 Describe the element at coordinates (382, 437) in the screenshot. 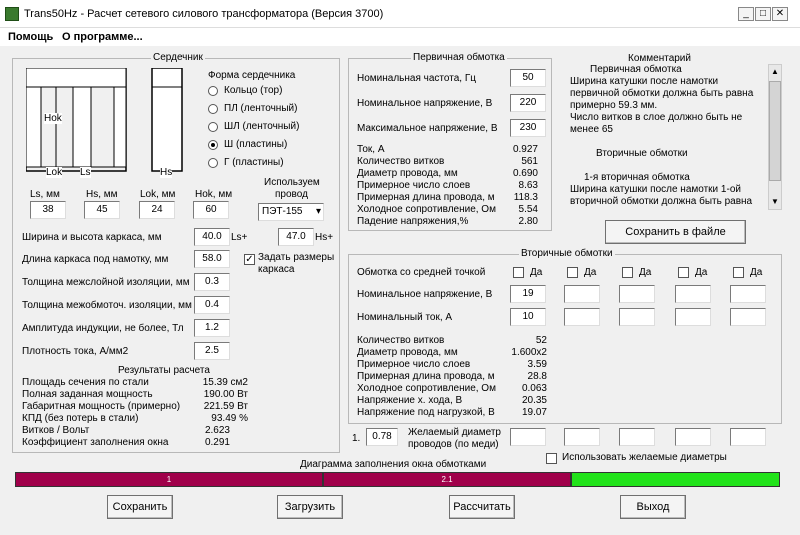

I see `desired-diameter-input: 0.78` at that location.